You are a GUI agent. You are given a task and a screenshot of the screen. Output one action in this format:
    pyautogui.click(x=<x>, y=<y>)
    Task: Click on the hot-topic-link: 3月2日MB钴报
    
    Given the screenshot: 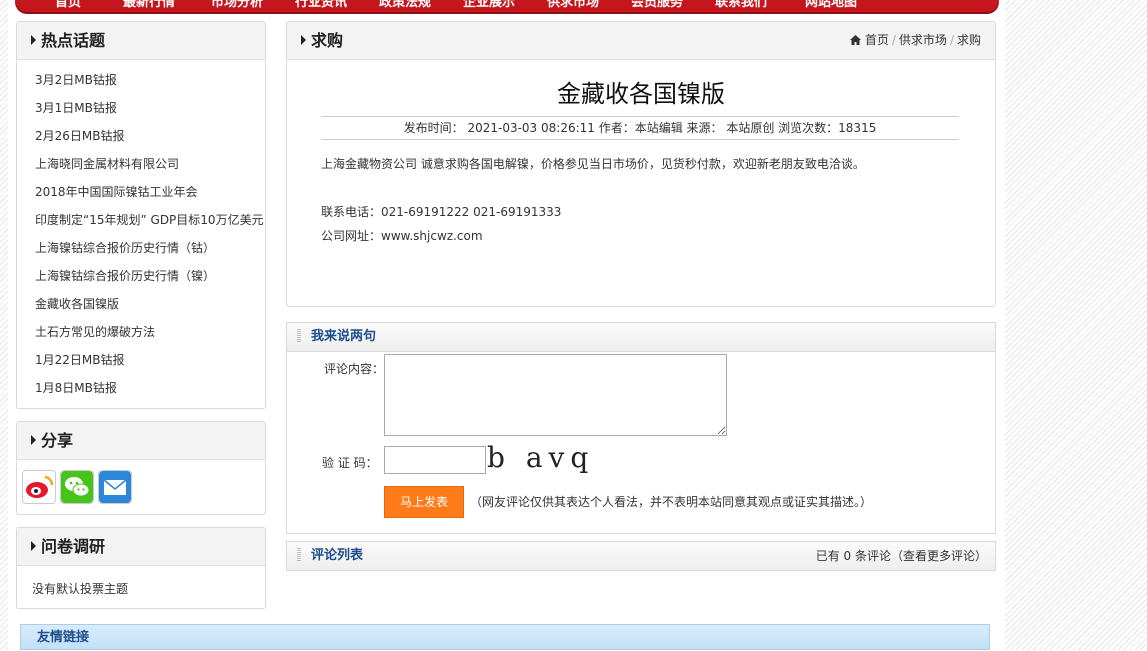 What is the action you would take?
    pyautogui.click(x=150, y=80)
    